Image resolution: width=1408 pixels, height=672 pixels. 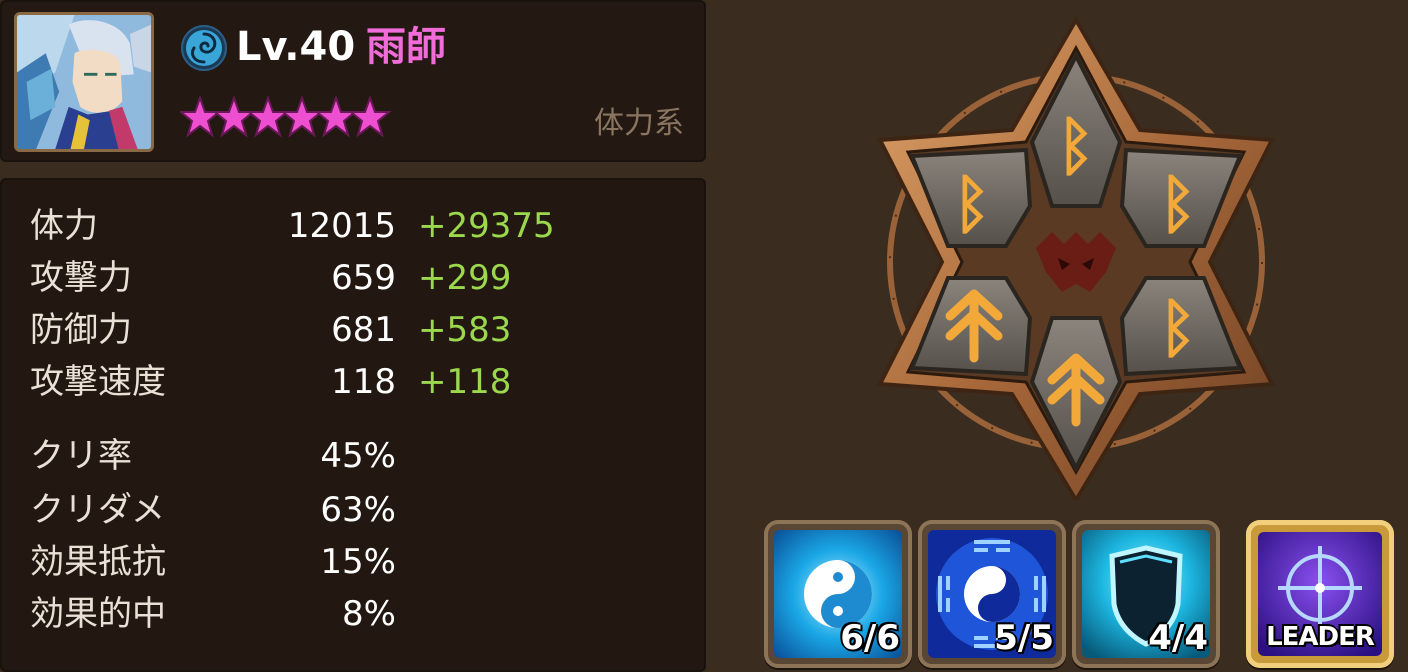 What do you see at coordinates (369, 614) in the screenshot?
I see `stat-base-value: 8%` at bounding box center [369, 614].